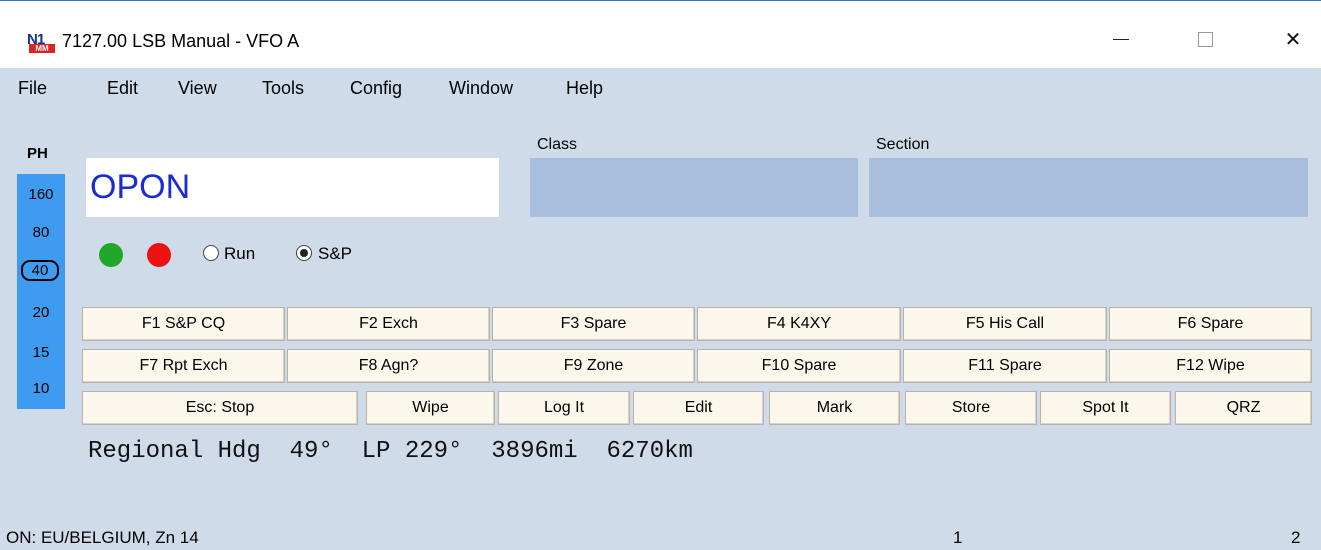 This screenshot has width=1321, height=550. What do you see at coordinates (1210, 366) in the screenshot?
I see `f12-button: F12 Wipe` at bounding box center [1210, 366].